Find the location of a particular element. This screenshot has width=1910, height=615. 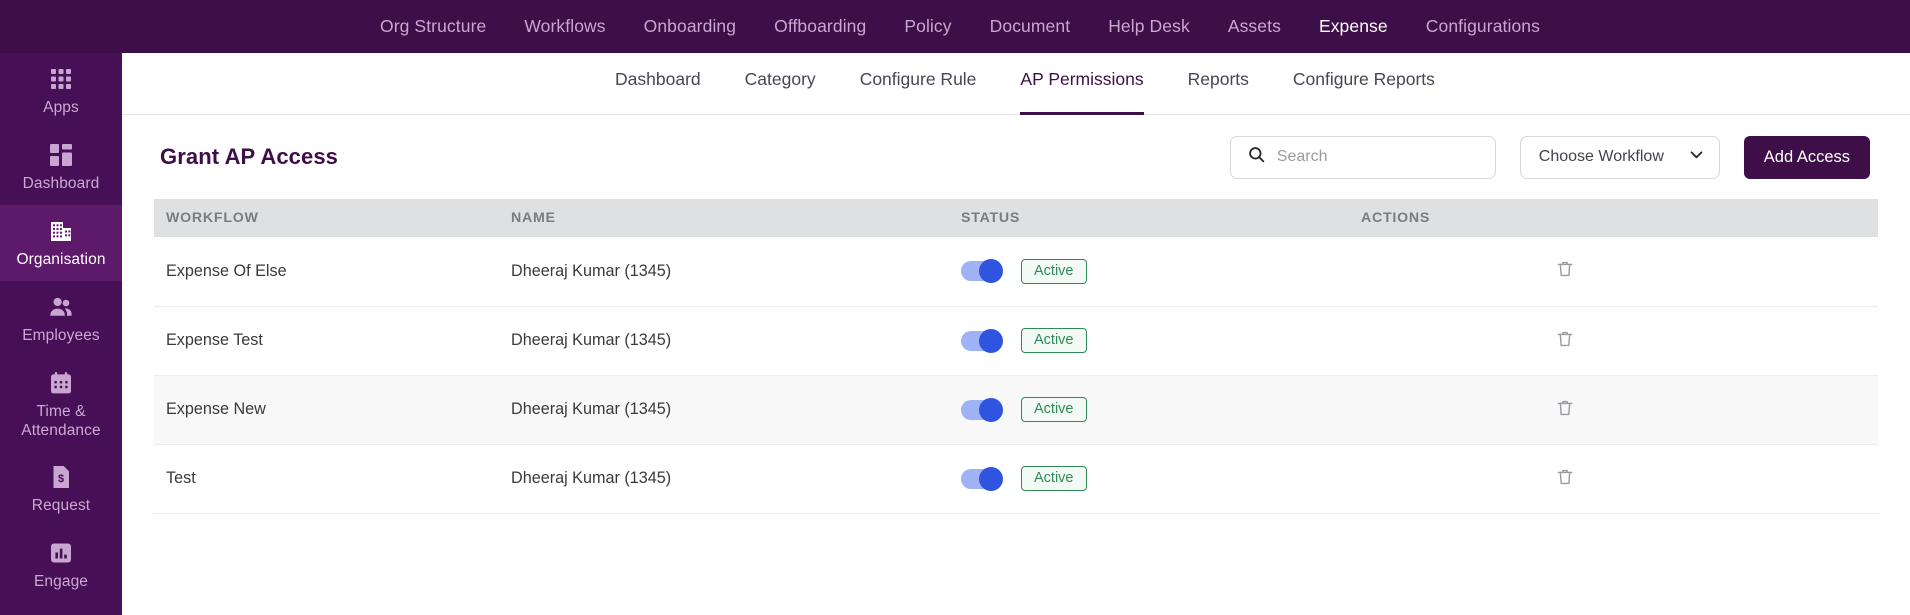

grid-apps-icon is located at coordinates (61, 79).